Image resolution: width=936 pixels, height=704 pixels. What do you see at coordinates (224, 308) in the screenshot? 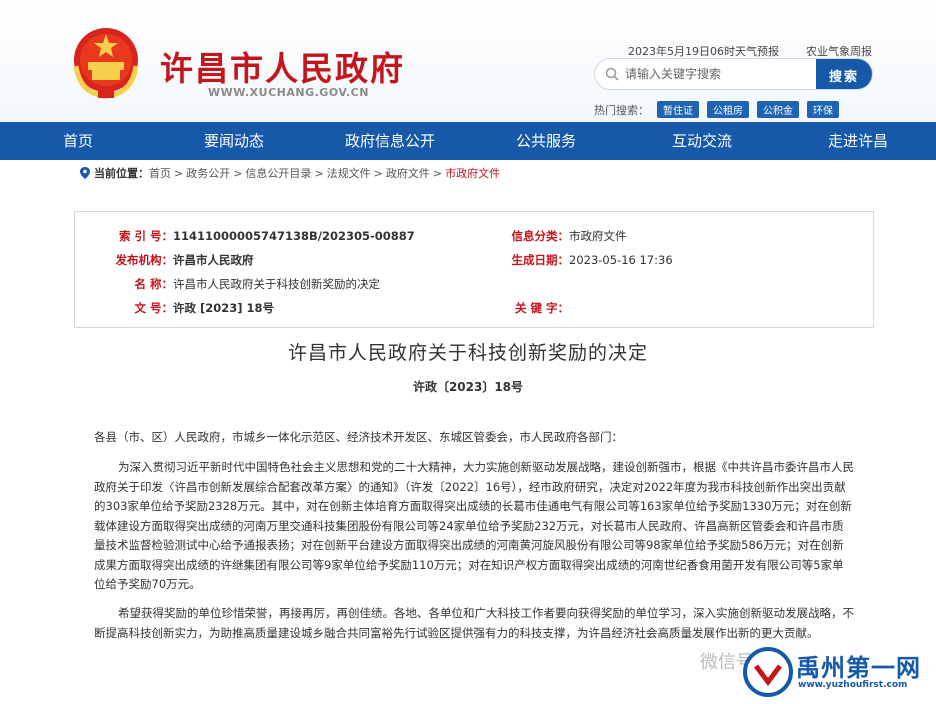
I see `info-value: 许政 [2023] 18号` at bounding box center [224, 308].